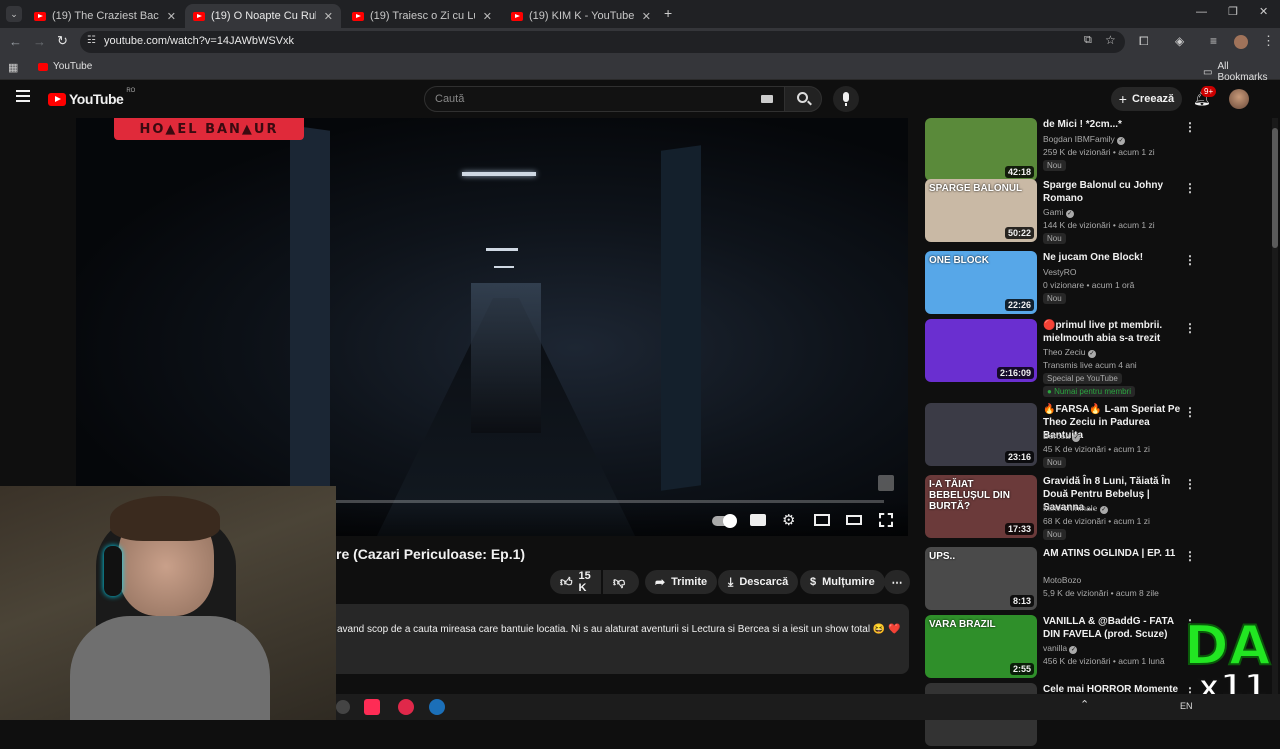  Describe the element at coordinates (668, 13) in the screenshot. I see `new-tab-icon: +` at that location.